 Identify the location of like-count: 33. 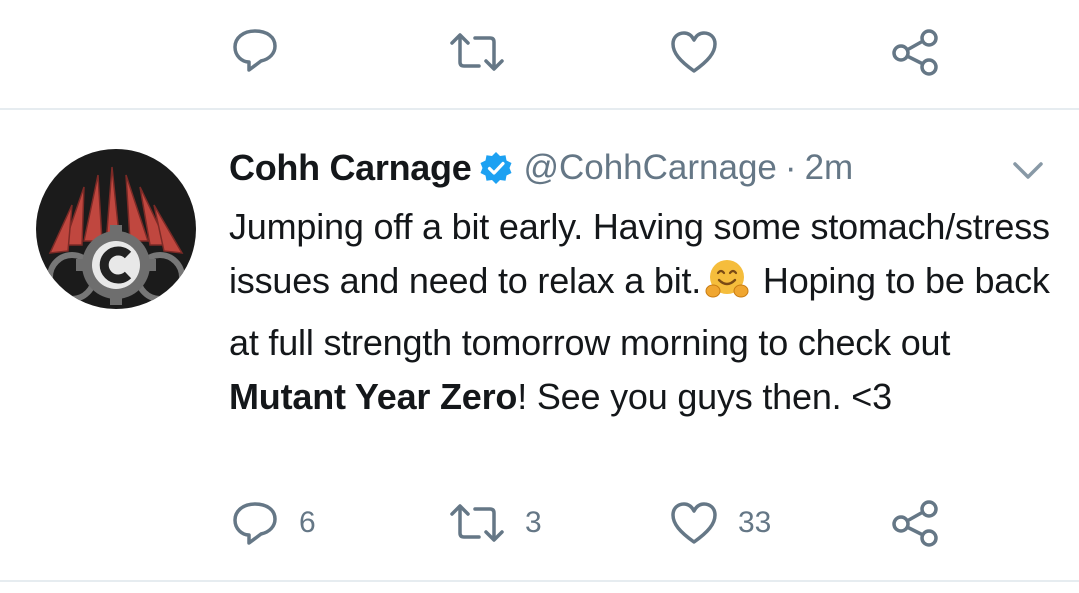
(755, 522).